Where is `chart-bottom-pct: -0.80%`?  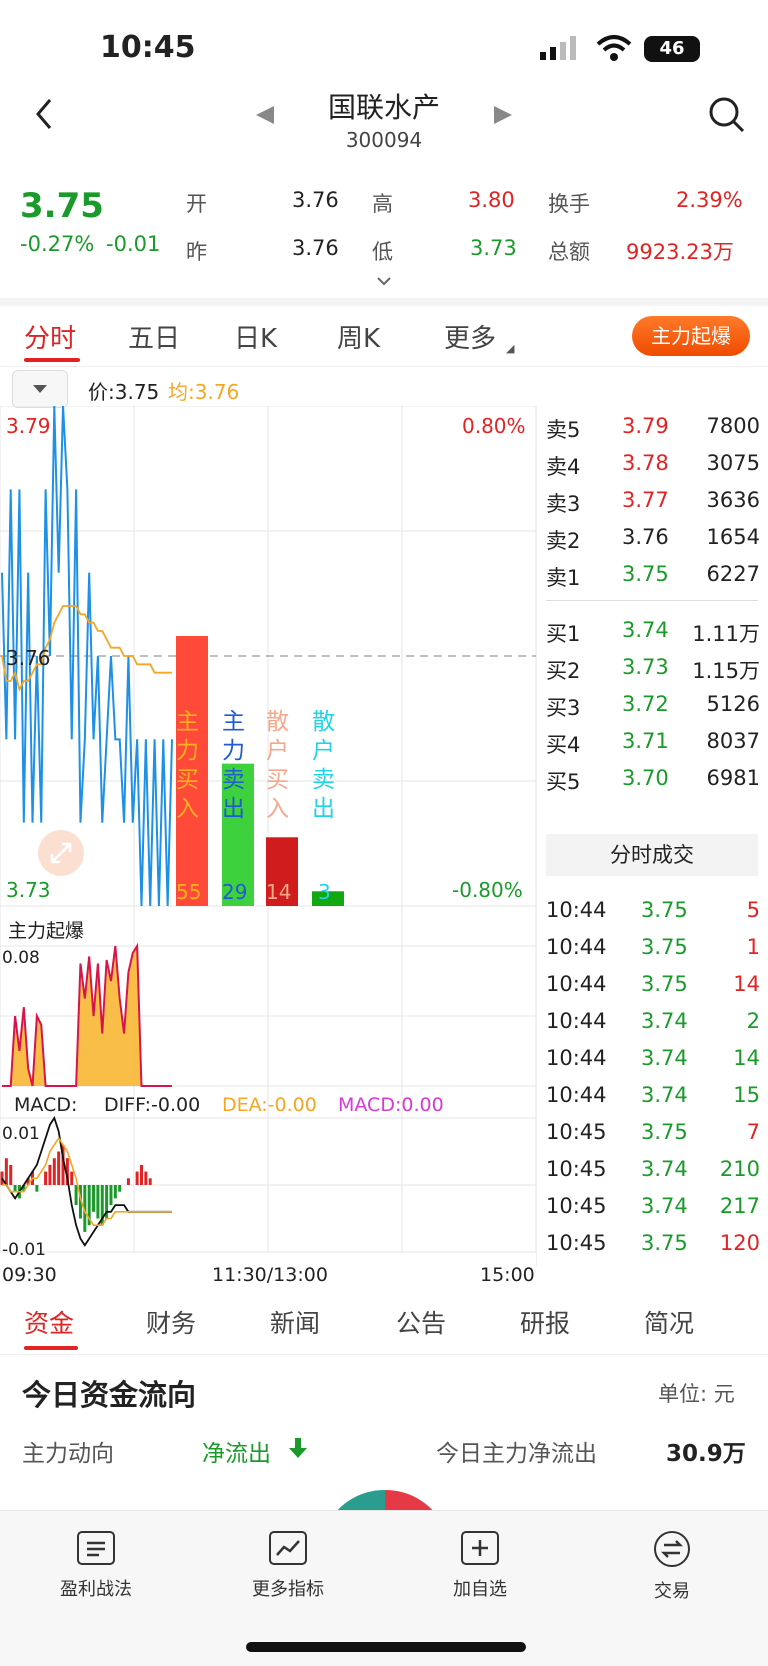
chart-bottom-pct: -0.80% is located at coordinates (487, 890).